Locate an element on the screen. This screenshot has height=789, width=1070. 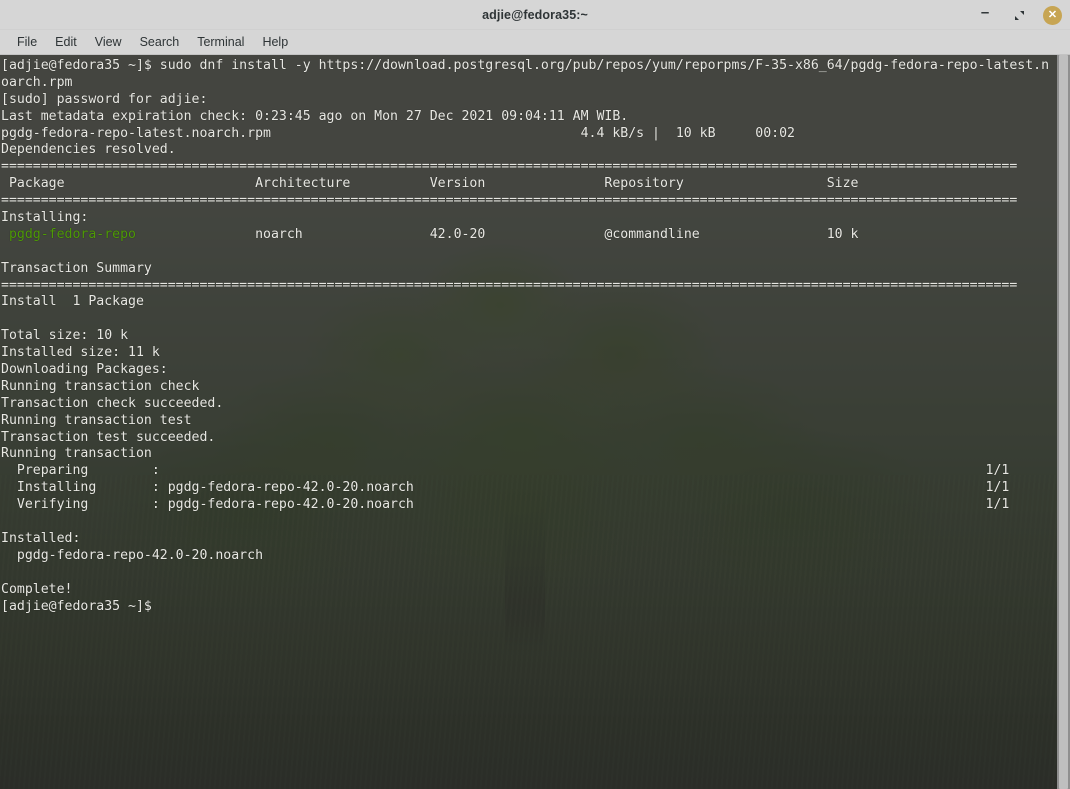
package-name-highlight: pgdg-fedora-repo is located at coordinates (68, 234).